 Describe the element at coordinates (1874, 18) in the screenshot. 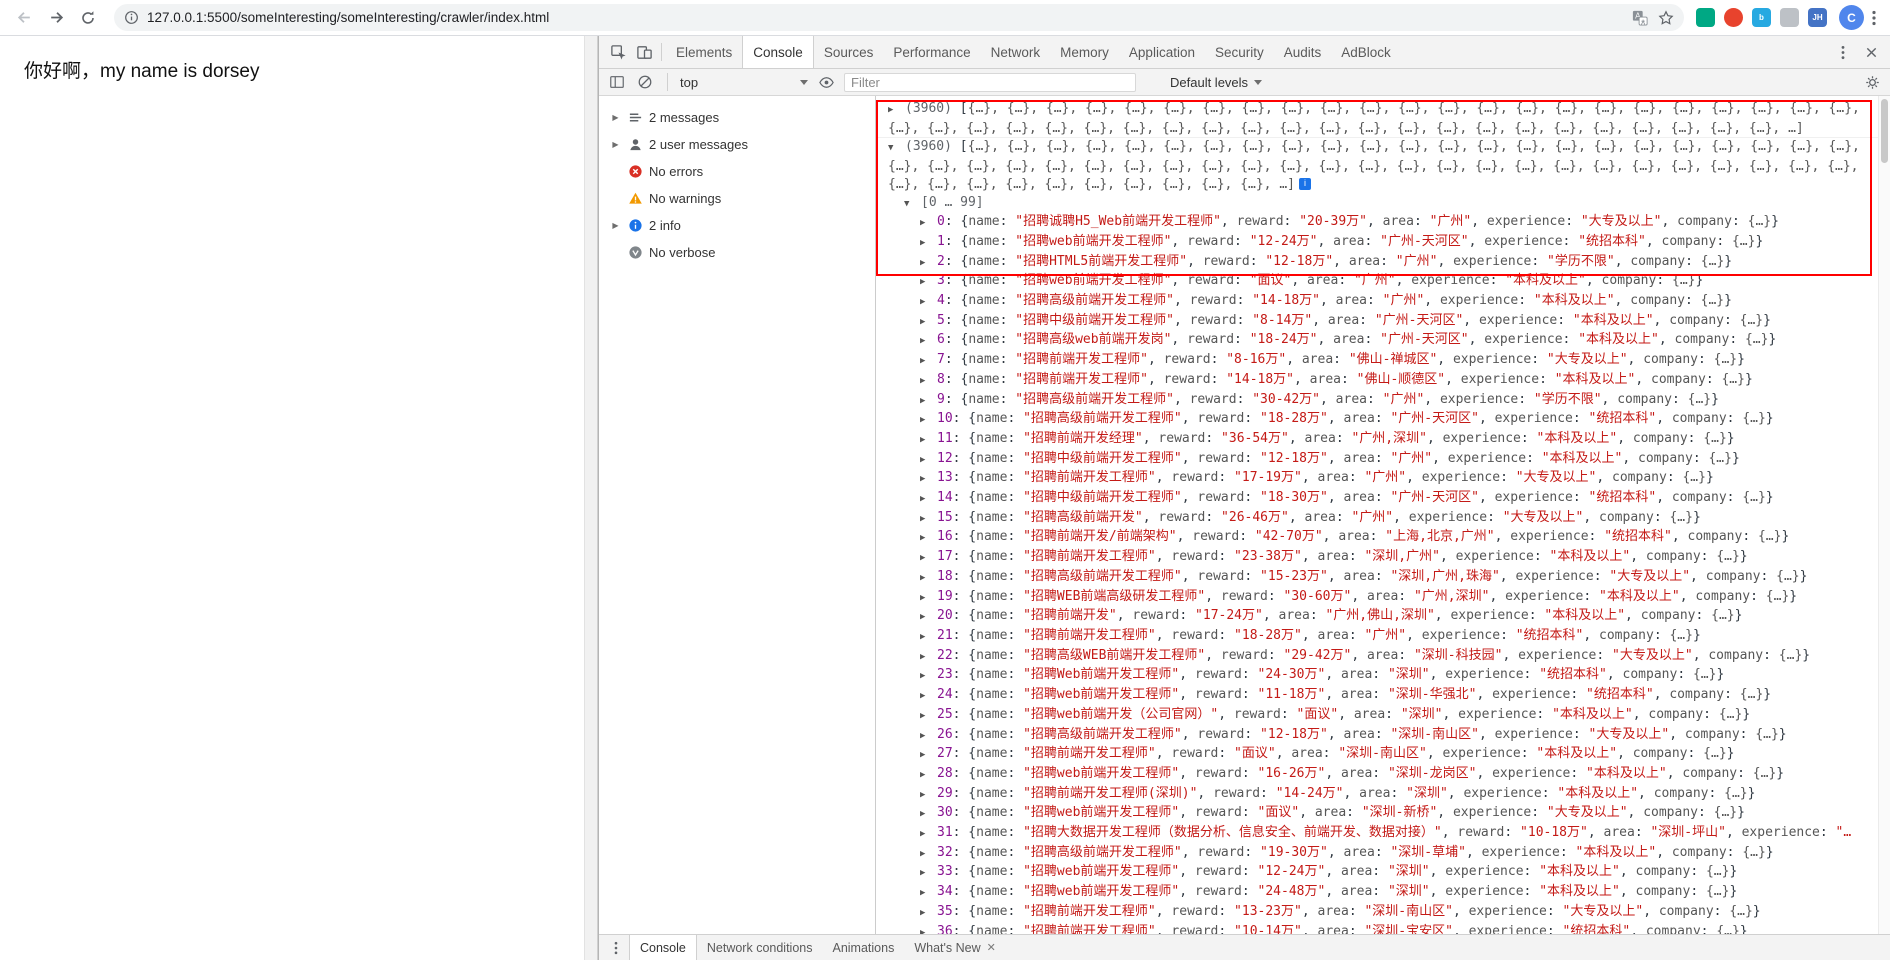

I see `browser-menu-icon` at that location.